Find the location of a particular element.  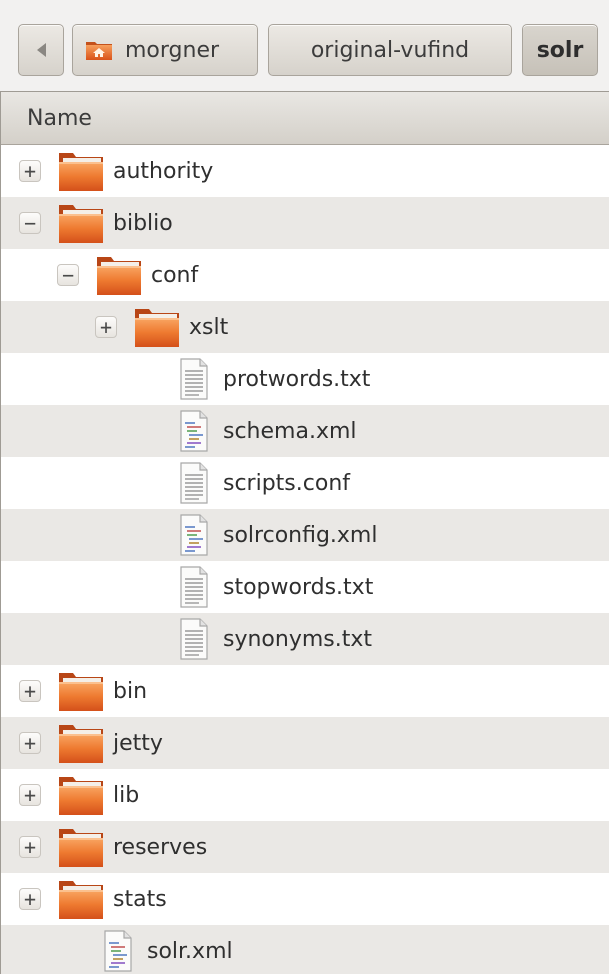

tree-row-file: scripts.conf is located at coordinates (305, 483).